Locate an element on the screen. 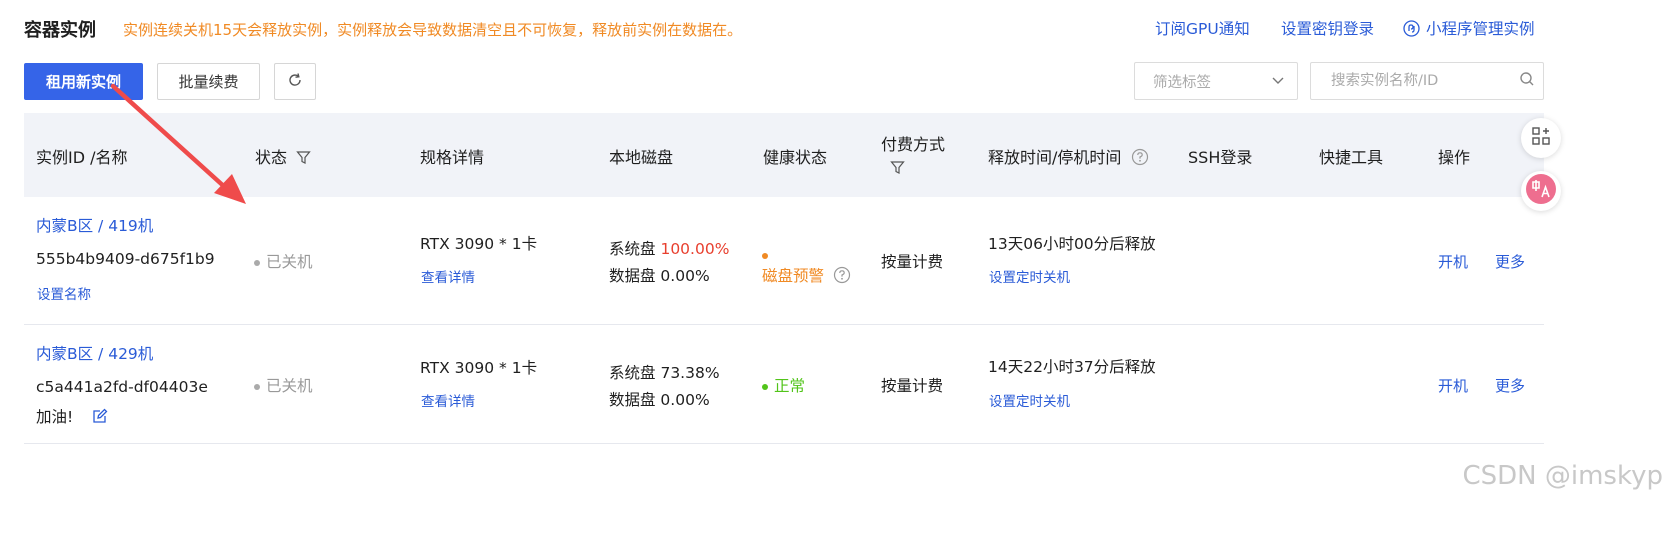 Image resolution: width=1669 pixels, height=540 pixels. refresh-button is located at coordinates (295, 81).